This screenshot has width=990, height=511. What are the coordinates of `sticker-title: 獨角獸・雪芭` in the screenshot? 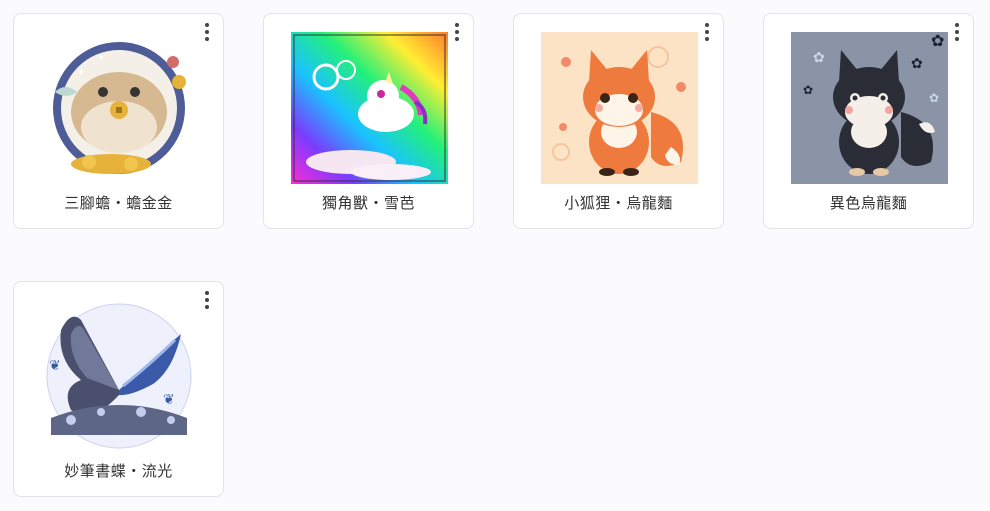 It's located at (368, 203).